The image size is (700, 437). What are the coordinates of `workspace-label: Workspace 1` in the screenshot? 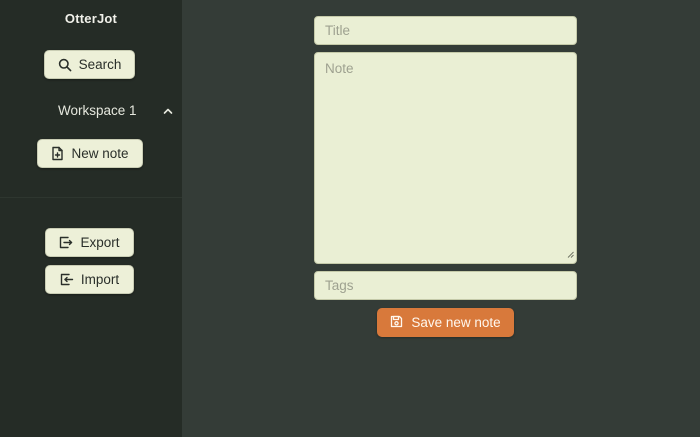 It's located at (97, 110).